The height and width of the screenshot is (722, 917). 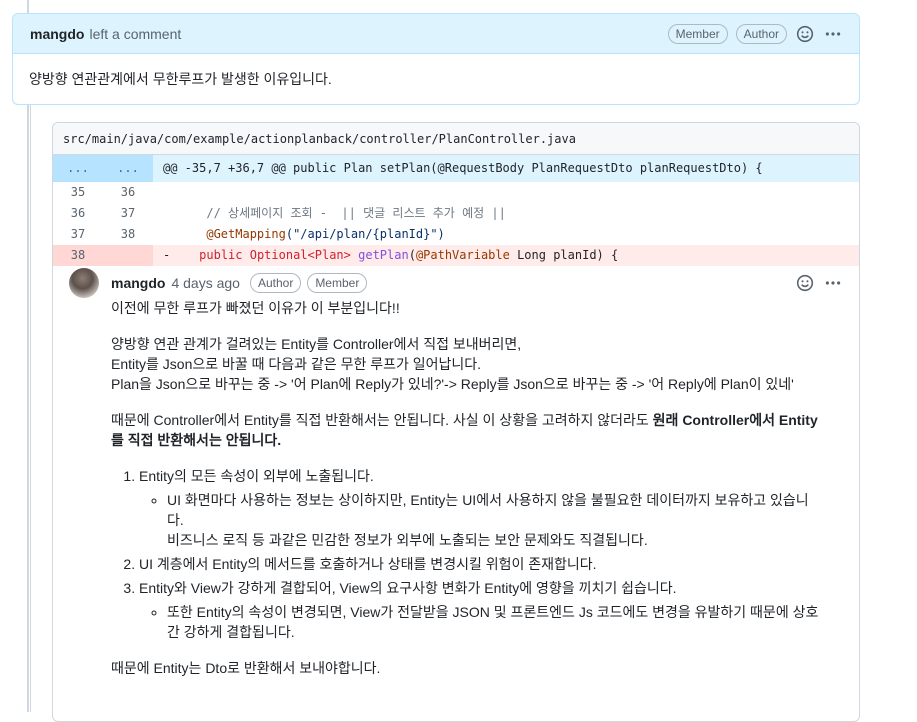 What do you see at coordinates (78, 255) in the screenshot?
I see `old-line-number: 38` at bounding box center [78, 255].